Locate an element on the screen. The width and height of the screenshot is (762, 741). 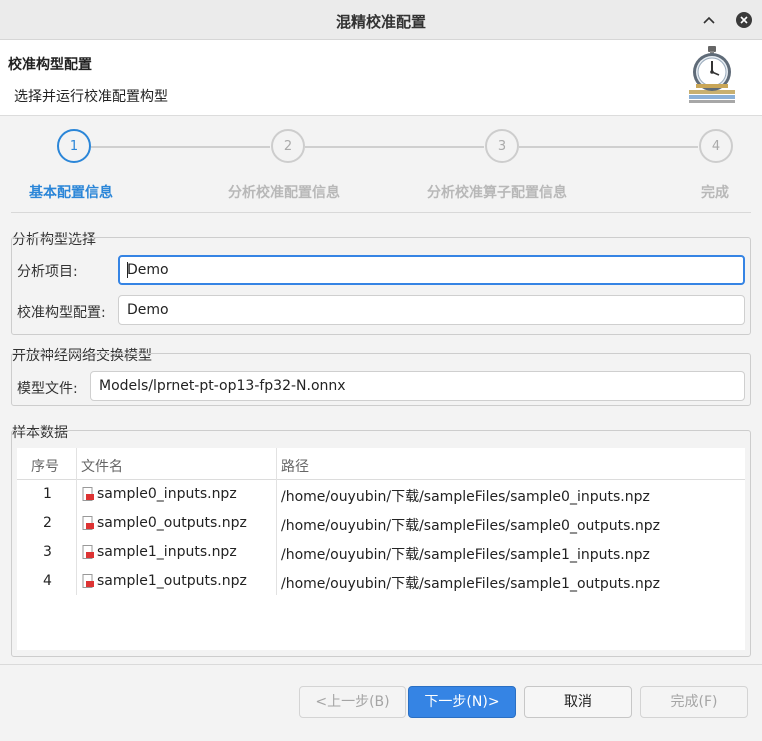
close-icon is located at coordinates (744, 20).